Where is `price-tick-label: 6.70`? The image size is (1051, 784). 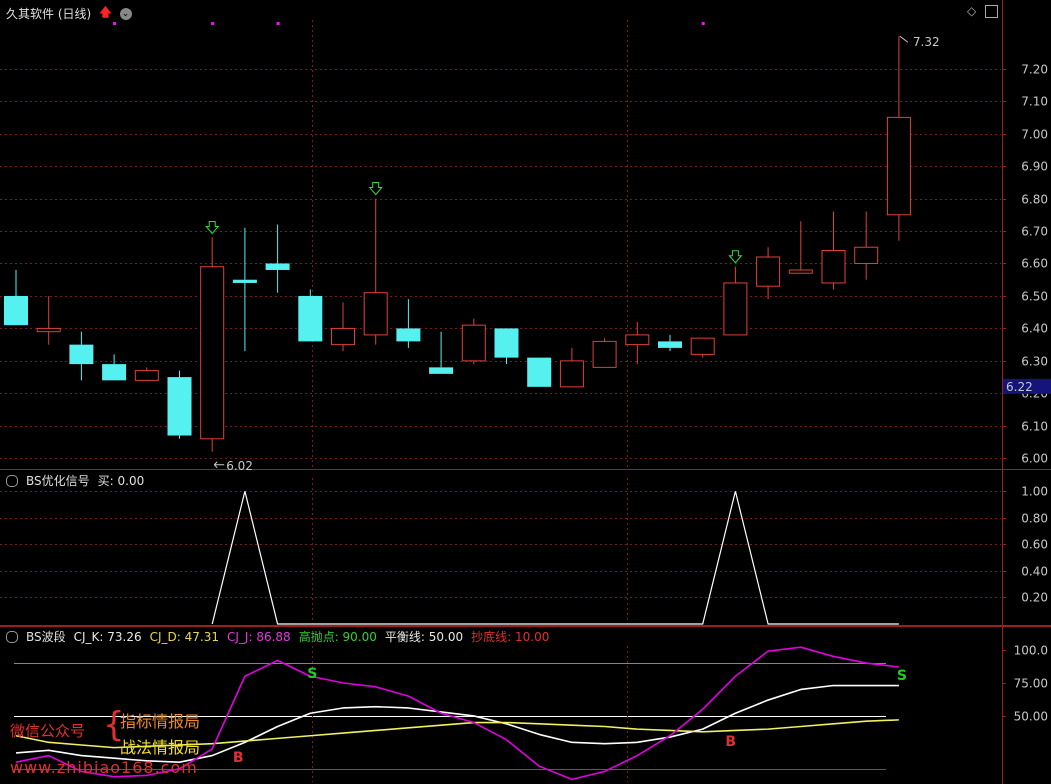 price-tick-label: 6.70 is located at coordinates (1034, 232).